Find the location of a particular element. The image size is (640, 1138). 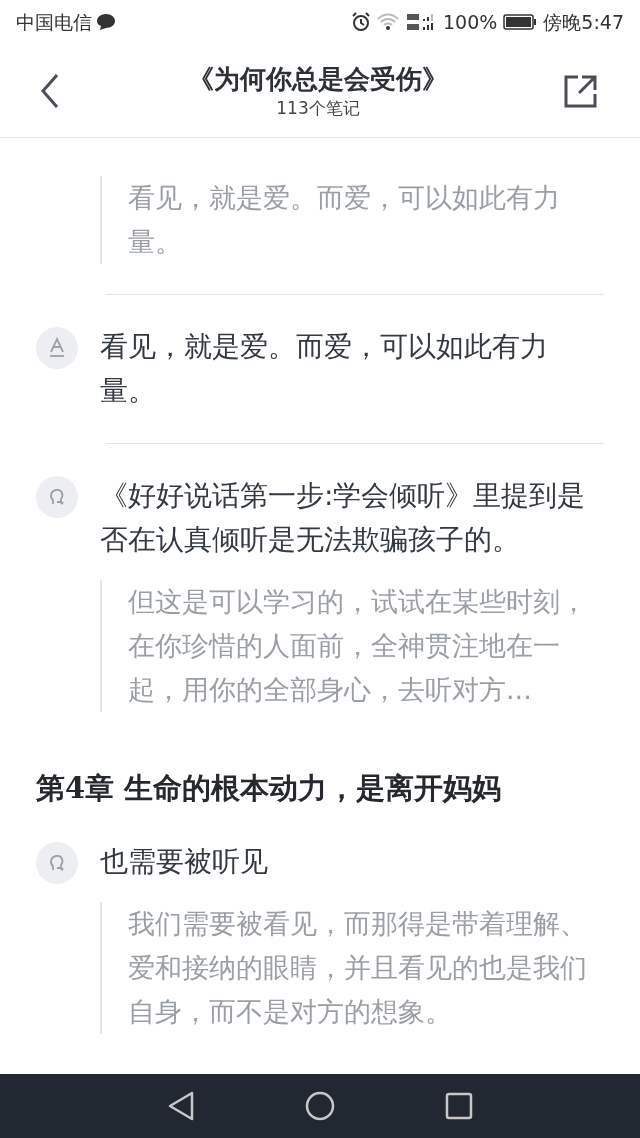

note-text: 也需要被听见 is located at coordinates (184, 862).